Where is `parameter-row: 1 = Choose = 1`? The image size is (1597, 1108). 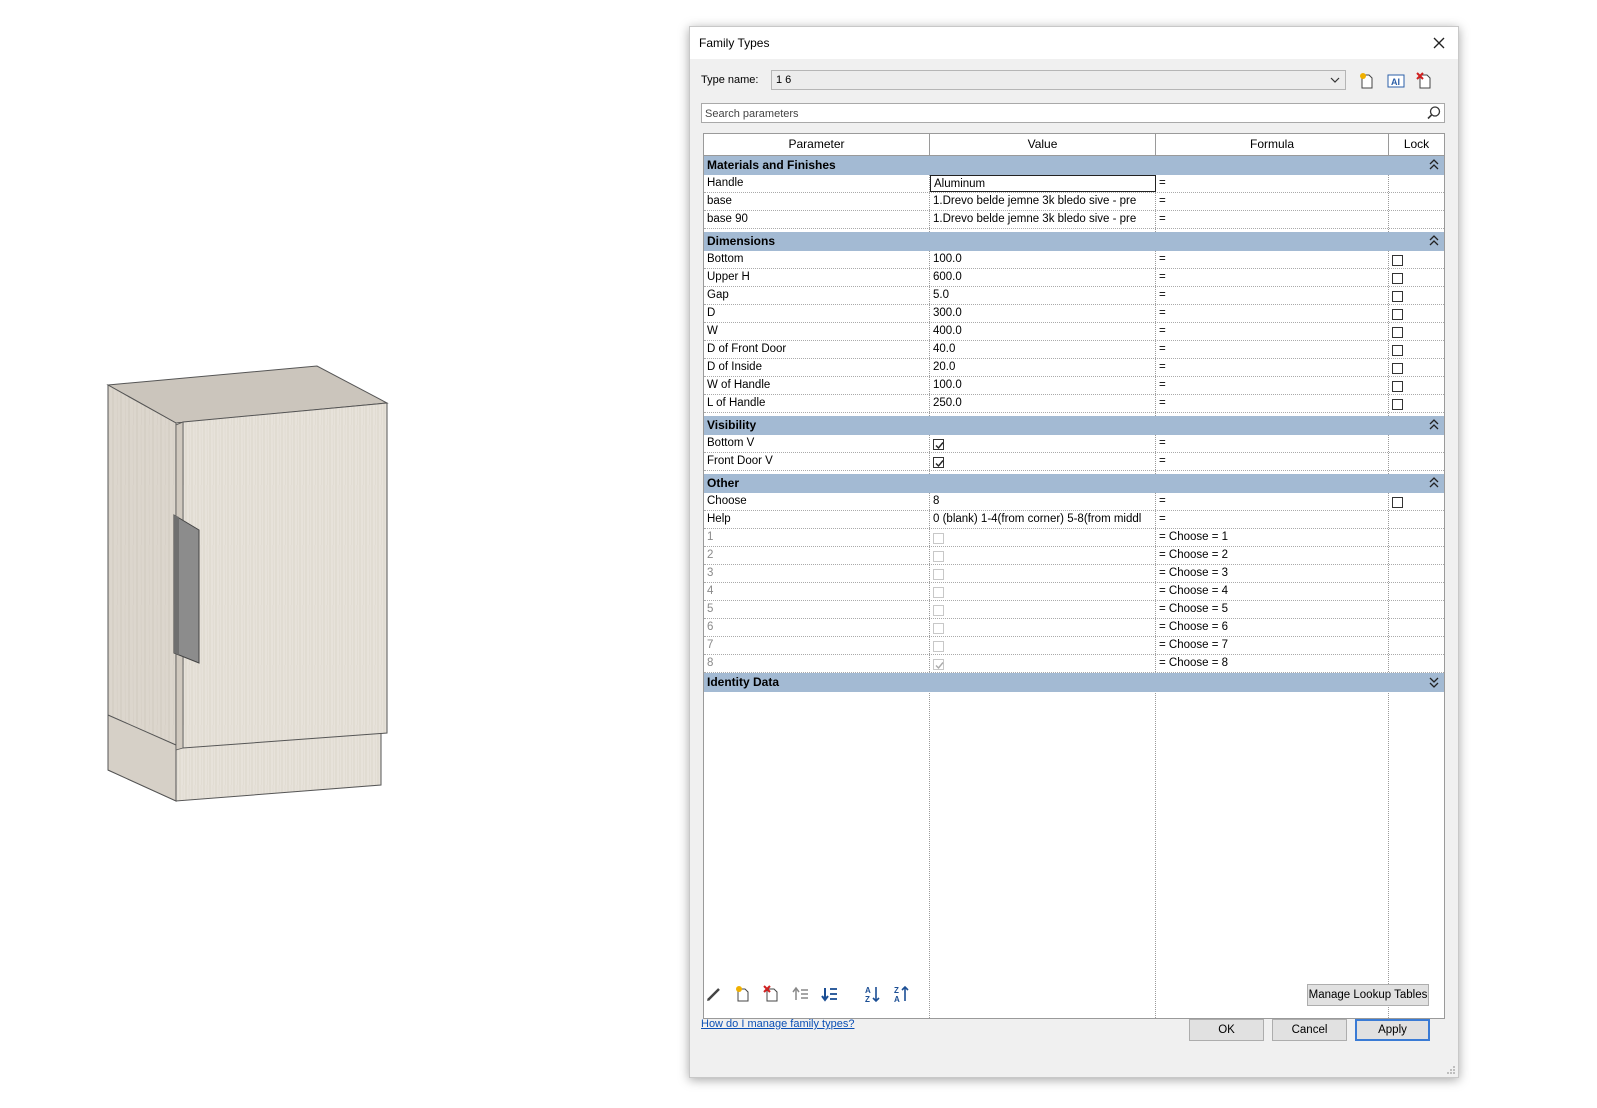 parameter-row: 1 = Choose = 1 is located at coordinates (1074, 538).